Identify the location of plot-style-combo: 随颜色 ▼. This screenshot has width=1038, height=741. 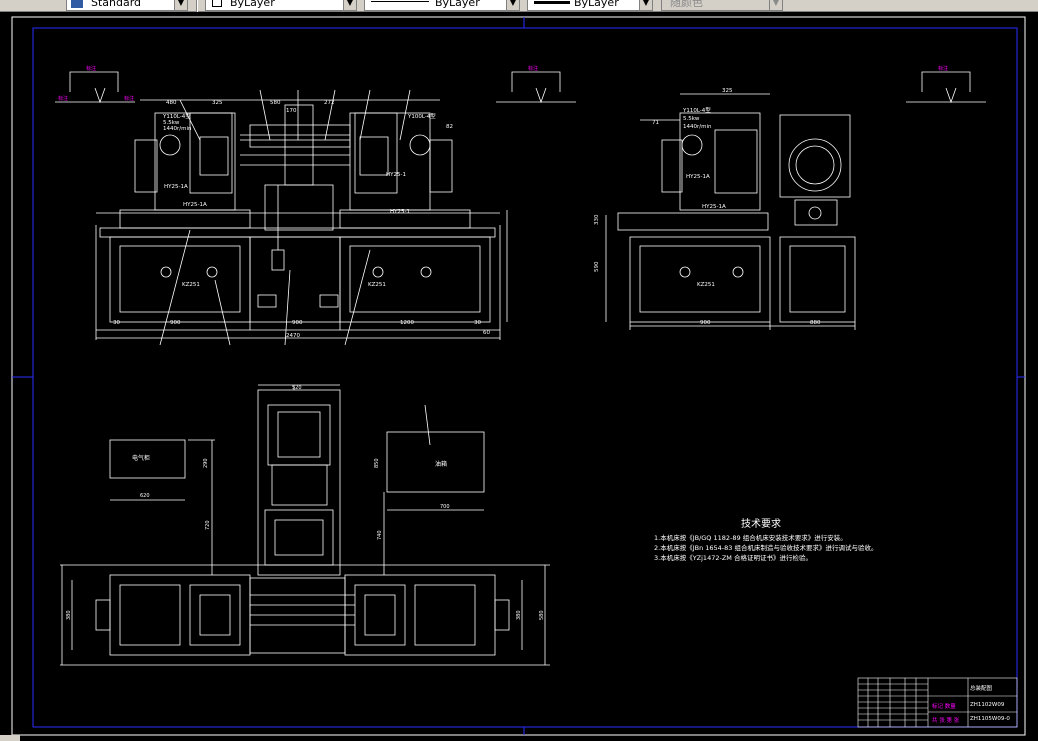
(722, 5).